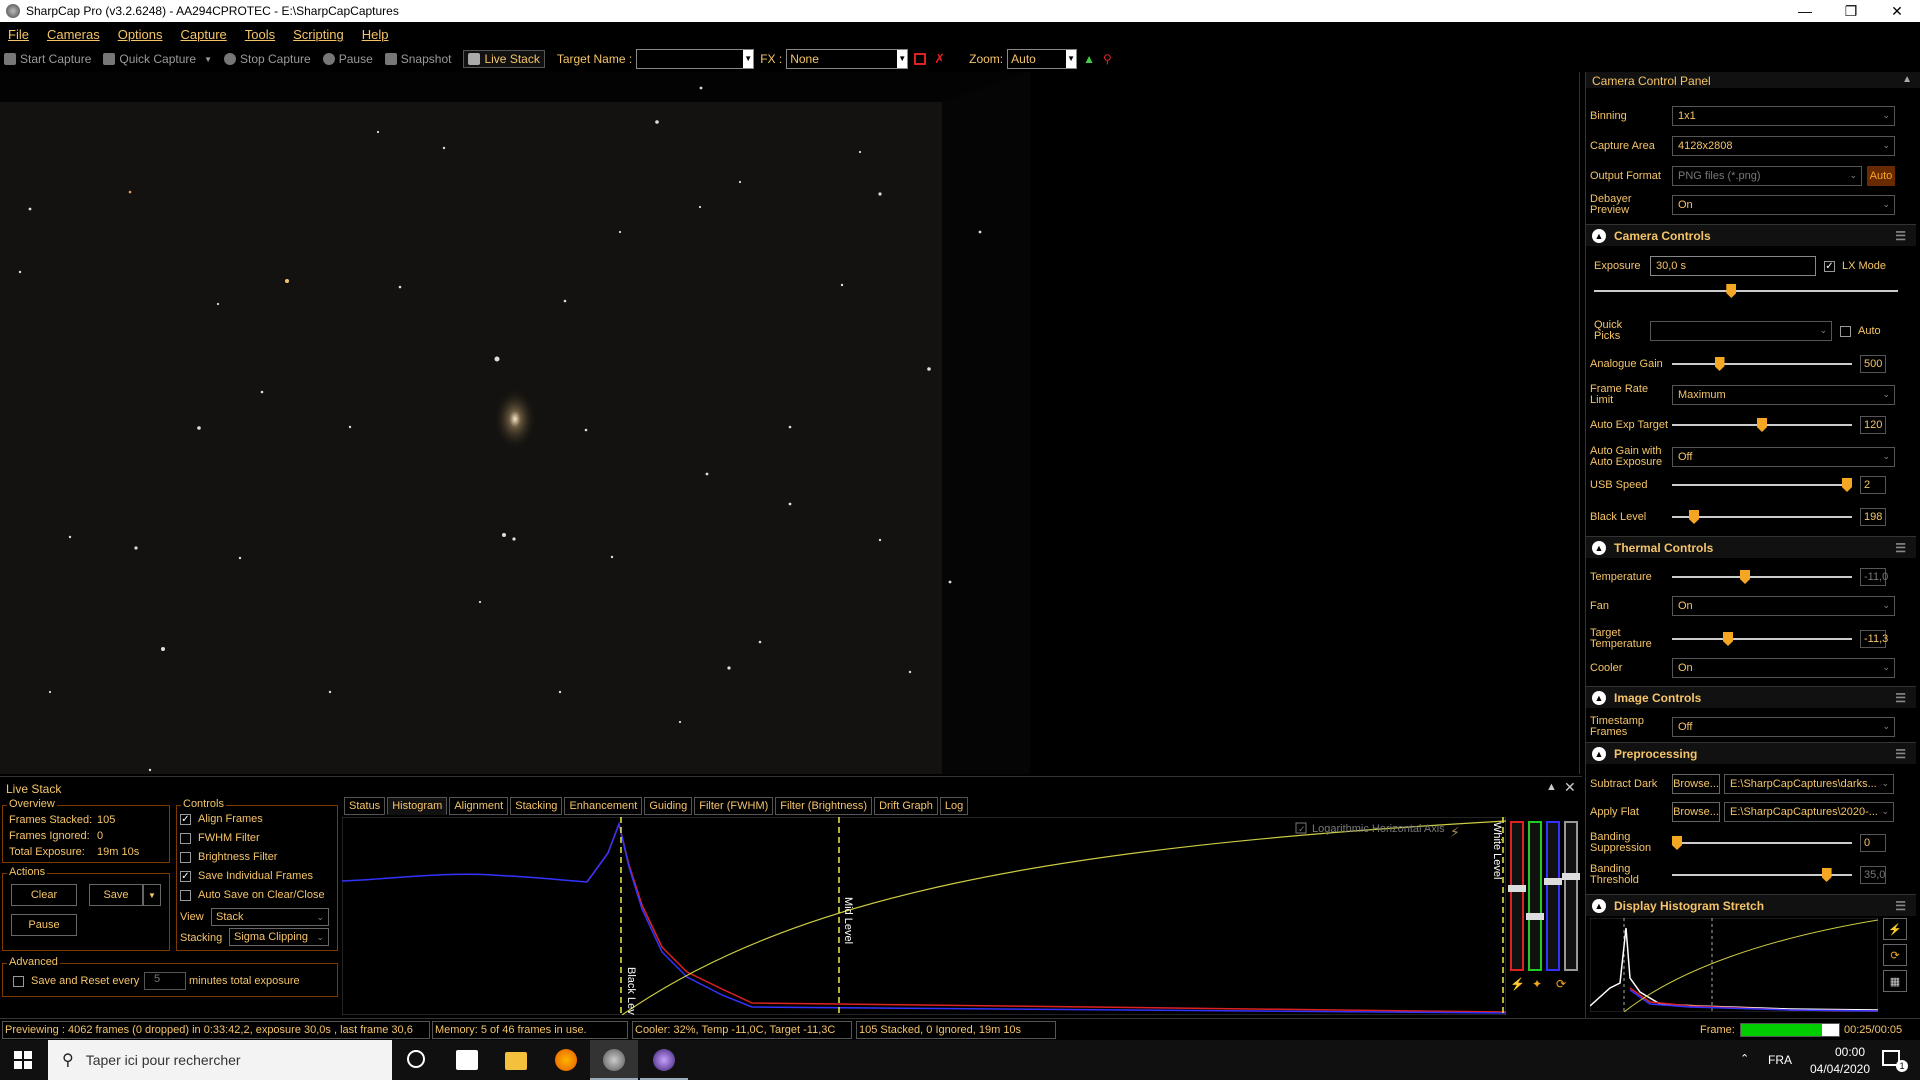 The width and height of the screenshot is (1920, 1080). Describe the element at coordinates (516, 1061) in the screenshot. I see `file-explorer-icon` at that location.